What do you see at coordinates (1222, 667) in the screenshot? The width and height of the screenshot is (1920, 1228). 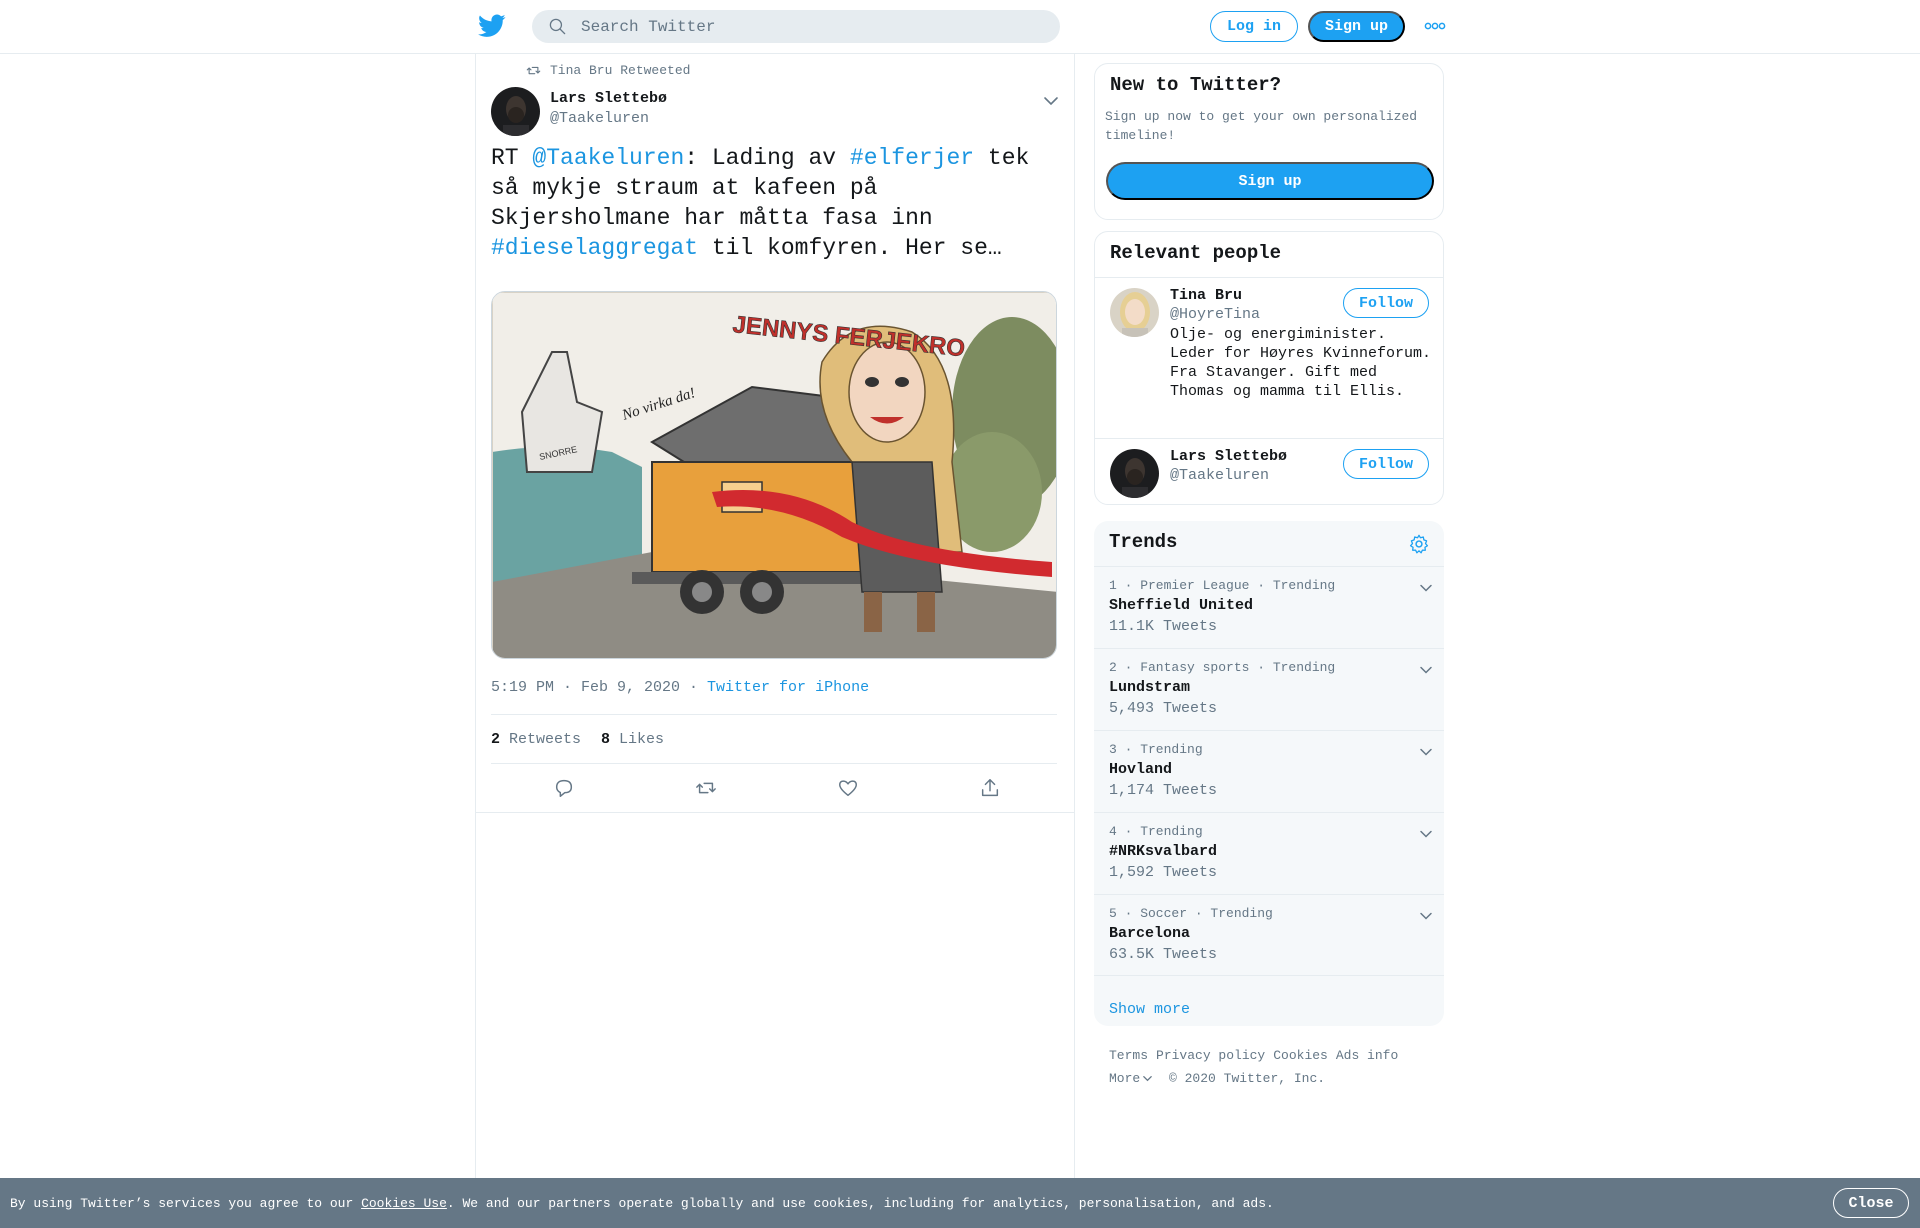 I see `trend-context: 2 · Fantasy sports · Trending` at bounding box center [1222, 667].